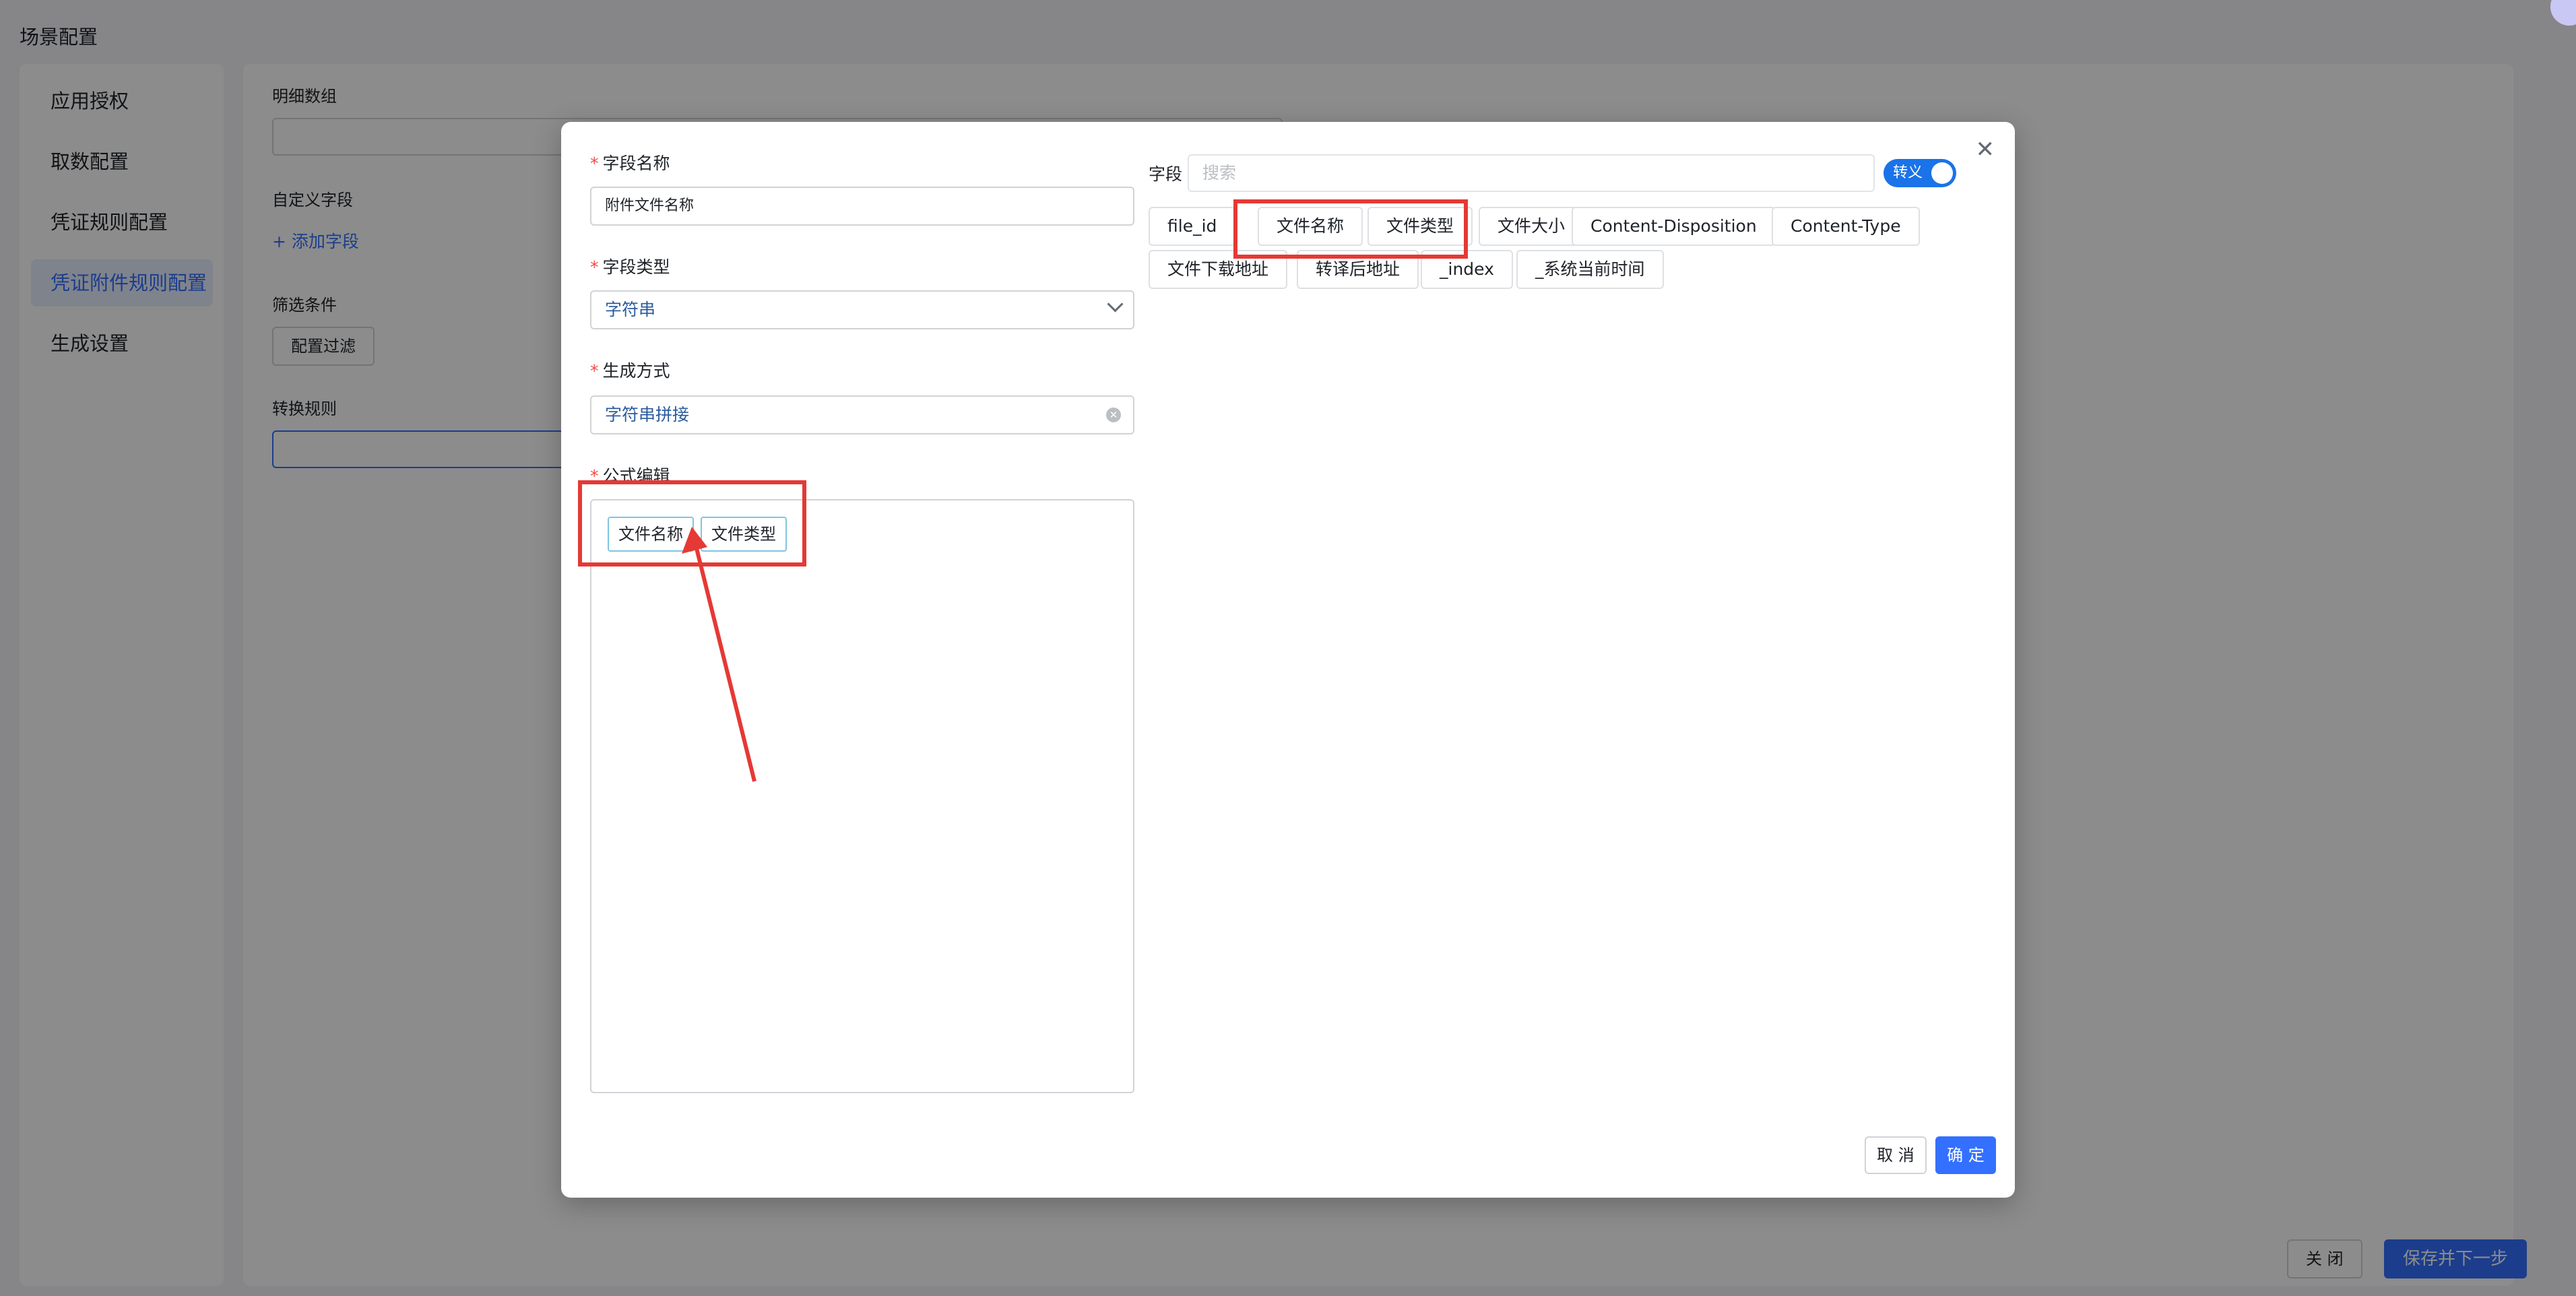 This screenshot has height=1296, width=2576. What do you see at coordinates (862, 796) in the screenshot?
I see `formula-editor: 文件名称 . 文件类型` at bounding box center [862, 796].